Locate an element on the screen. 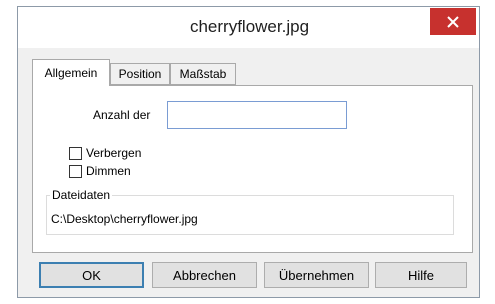  tab-label: Maßstab is located at coordinates (203, 74).